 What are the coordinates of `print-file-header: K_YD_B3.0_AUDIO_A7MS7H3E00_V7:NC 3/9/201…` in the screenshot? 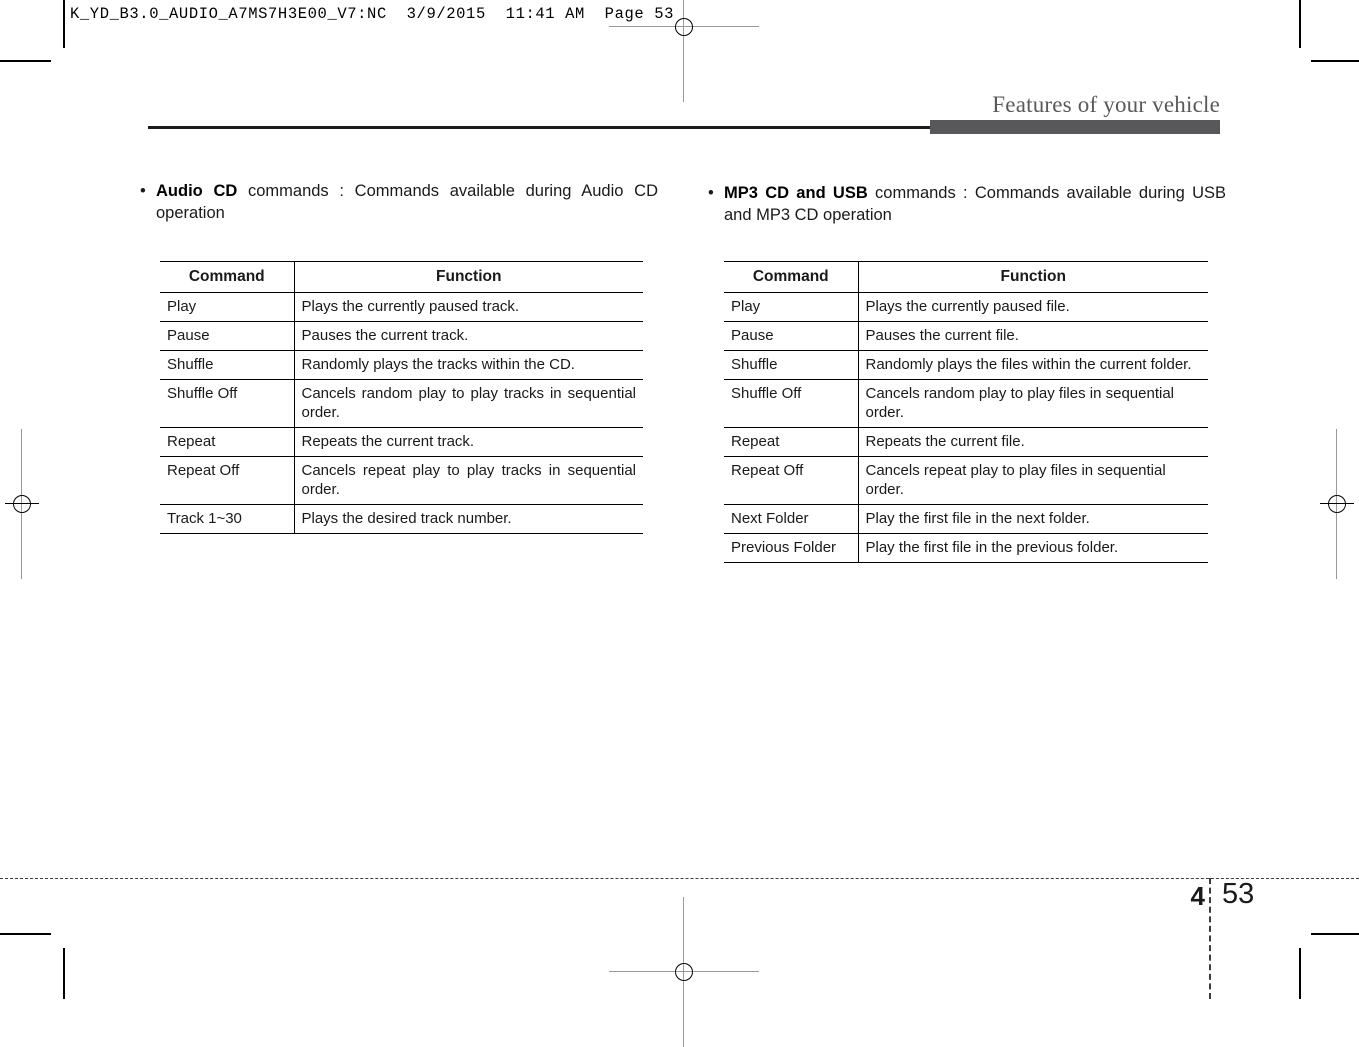 It's located at (372, 14).